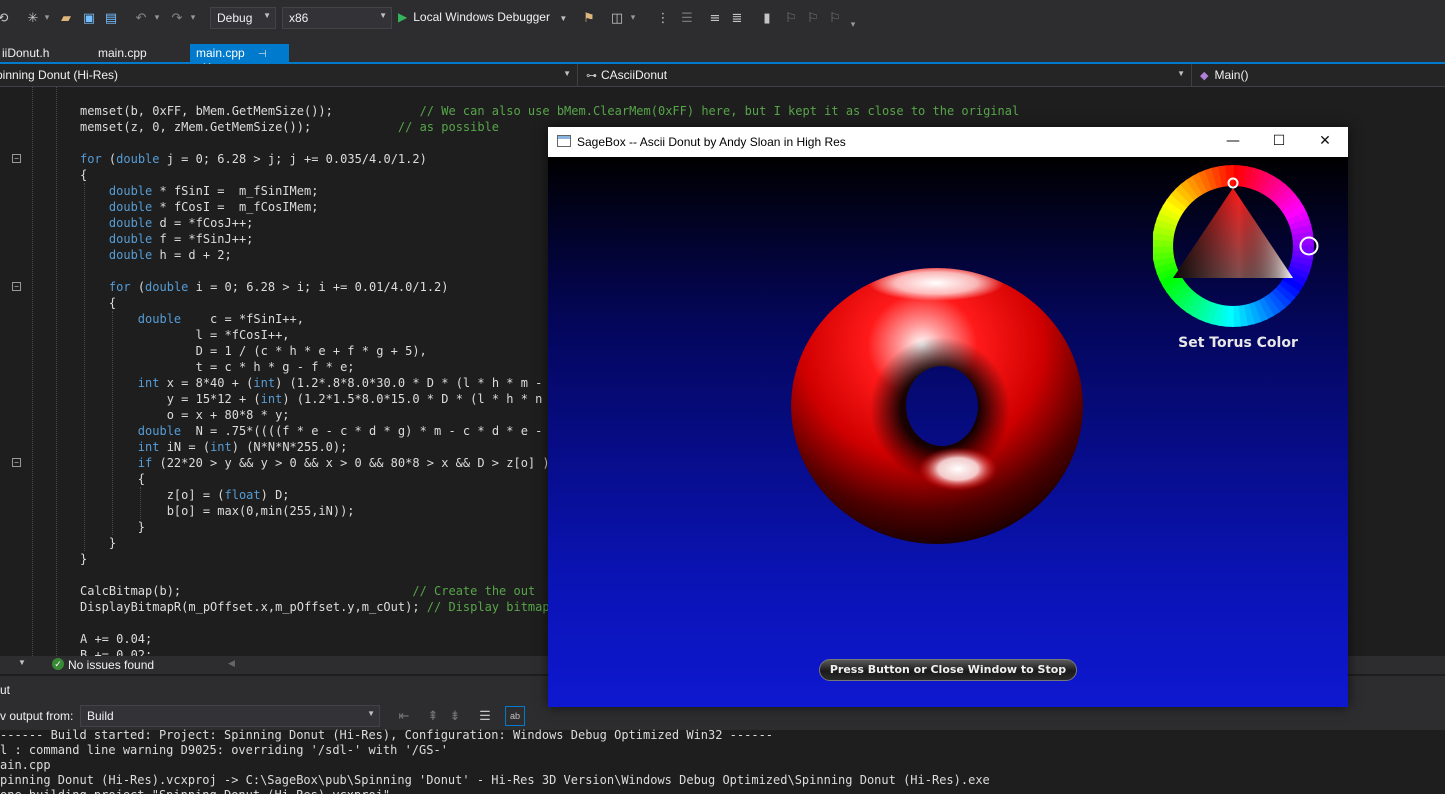 The width and height of the screenshot is (1445, 794). I want to click on show-output-label: v output from:, so click(37, 716).